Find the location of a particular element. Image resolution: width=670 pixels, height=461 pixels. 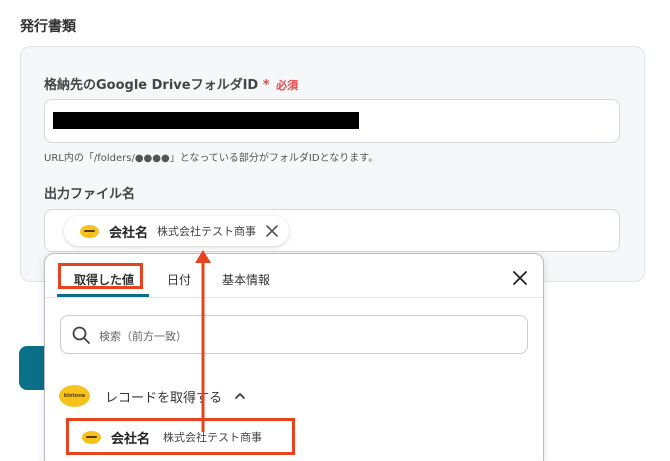

folder-id-label-text: 格納先のGoogle DriveフォルダID is located at coordinates (151, 85).